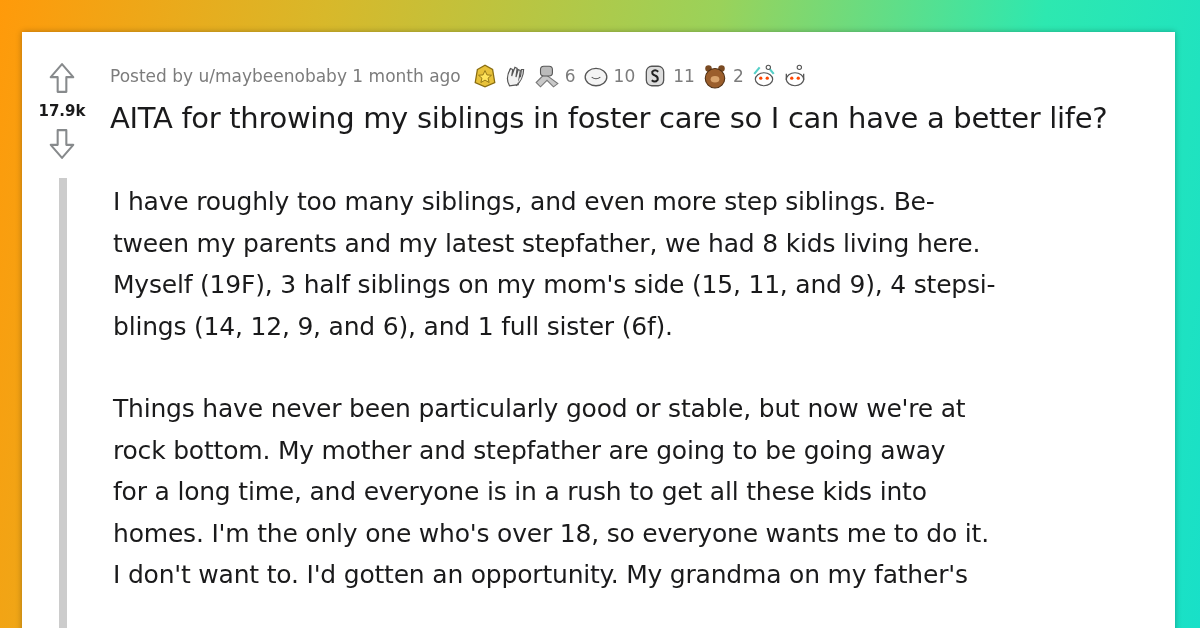 This screenshot has width=1200, height=628. What do you see at coordinates (62, 111) in the screenshot?
I see `vote-score: 17.9k` at bounding box center [62, 111].